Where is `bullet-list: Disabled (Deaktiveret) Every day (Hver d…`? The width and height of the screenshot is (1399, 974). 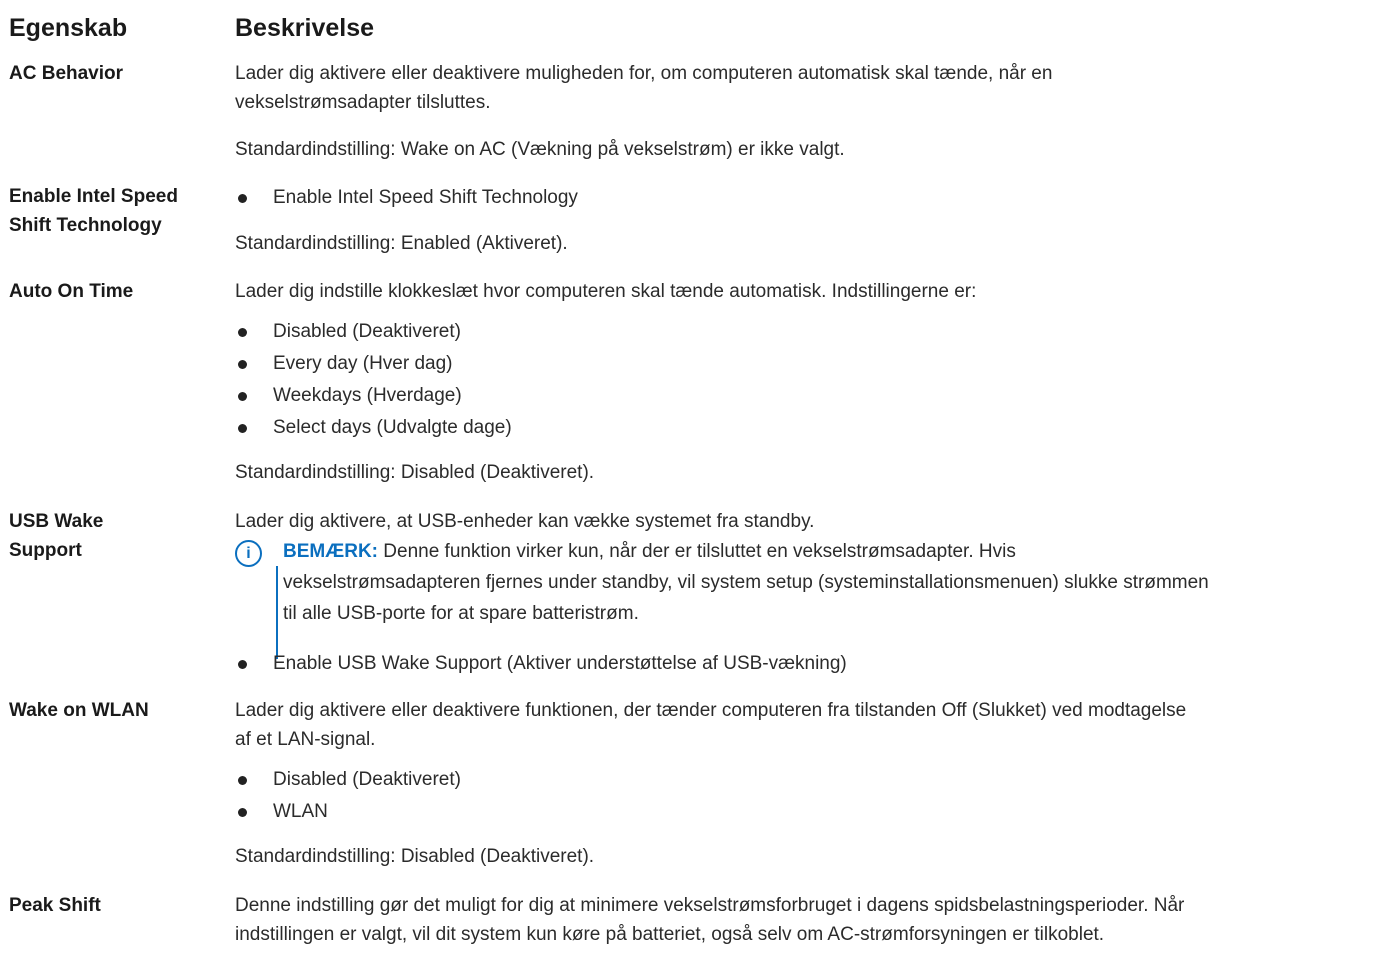 bullet-list: Disabled (Deaktiveret) Every day (Hver d… is located at coordinates (814, 380).